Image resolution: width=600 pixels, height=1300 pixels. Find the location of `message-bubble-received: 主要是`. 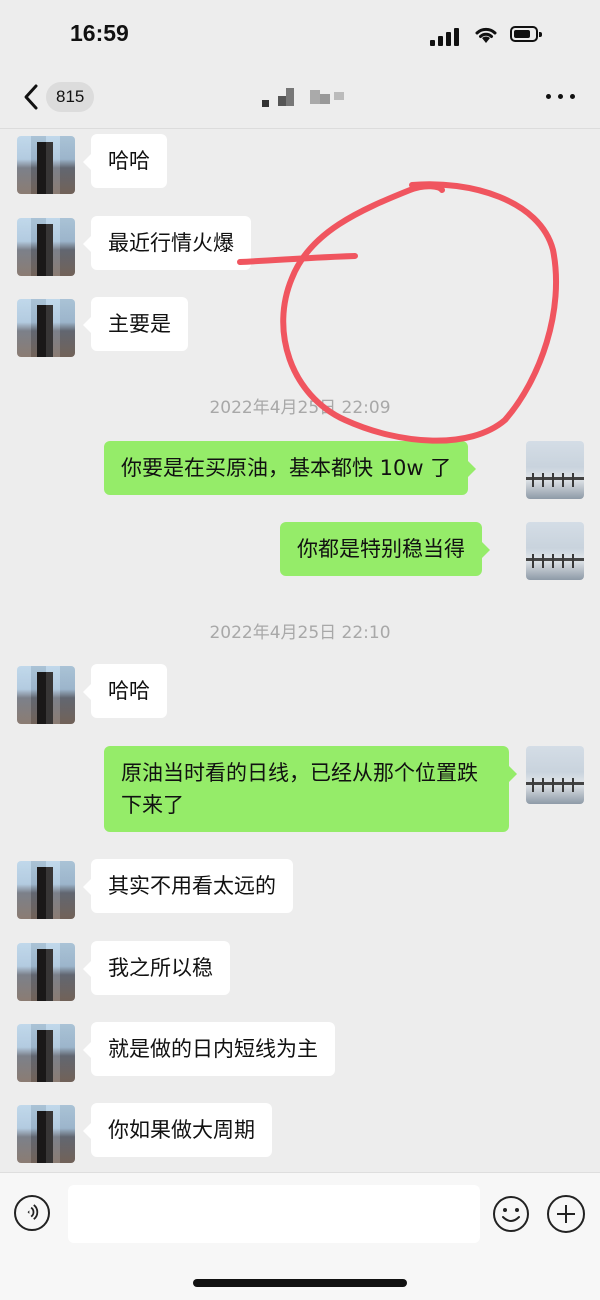

message-bubble-received: 主要是 is located at coordinates (135, 324).